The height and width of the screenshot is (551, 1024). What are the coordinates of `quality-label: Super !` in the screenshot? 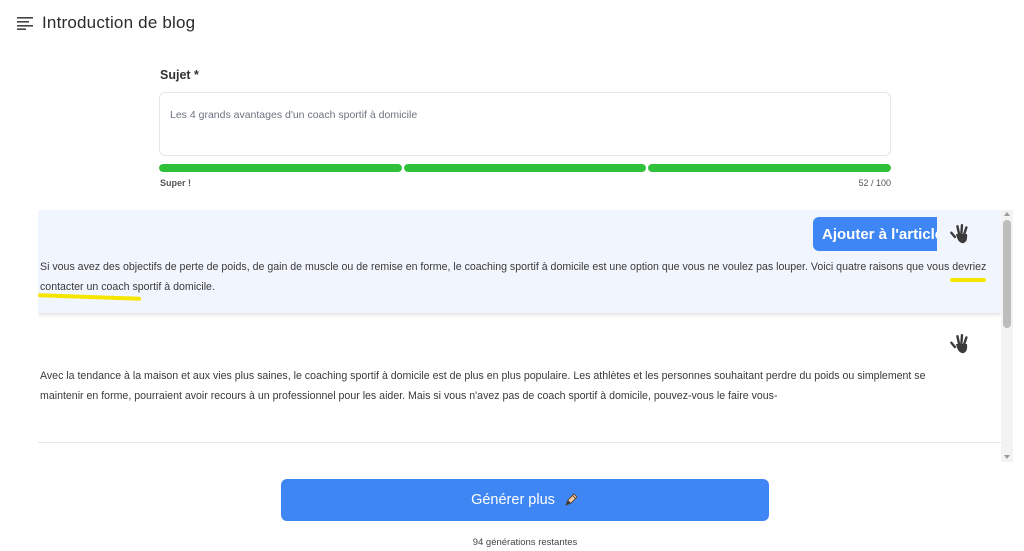 It's located at (176, 183).